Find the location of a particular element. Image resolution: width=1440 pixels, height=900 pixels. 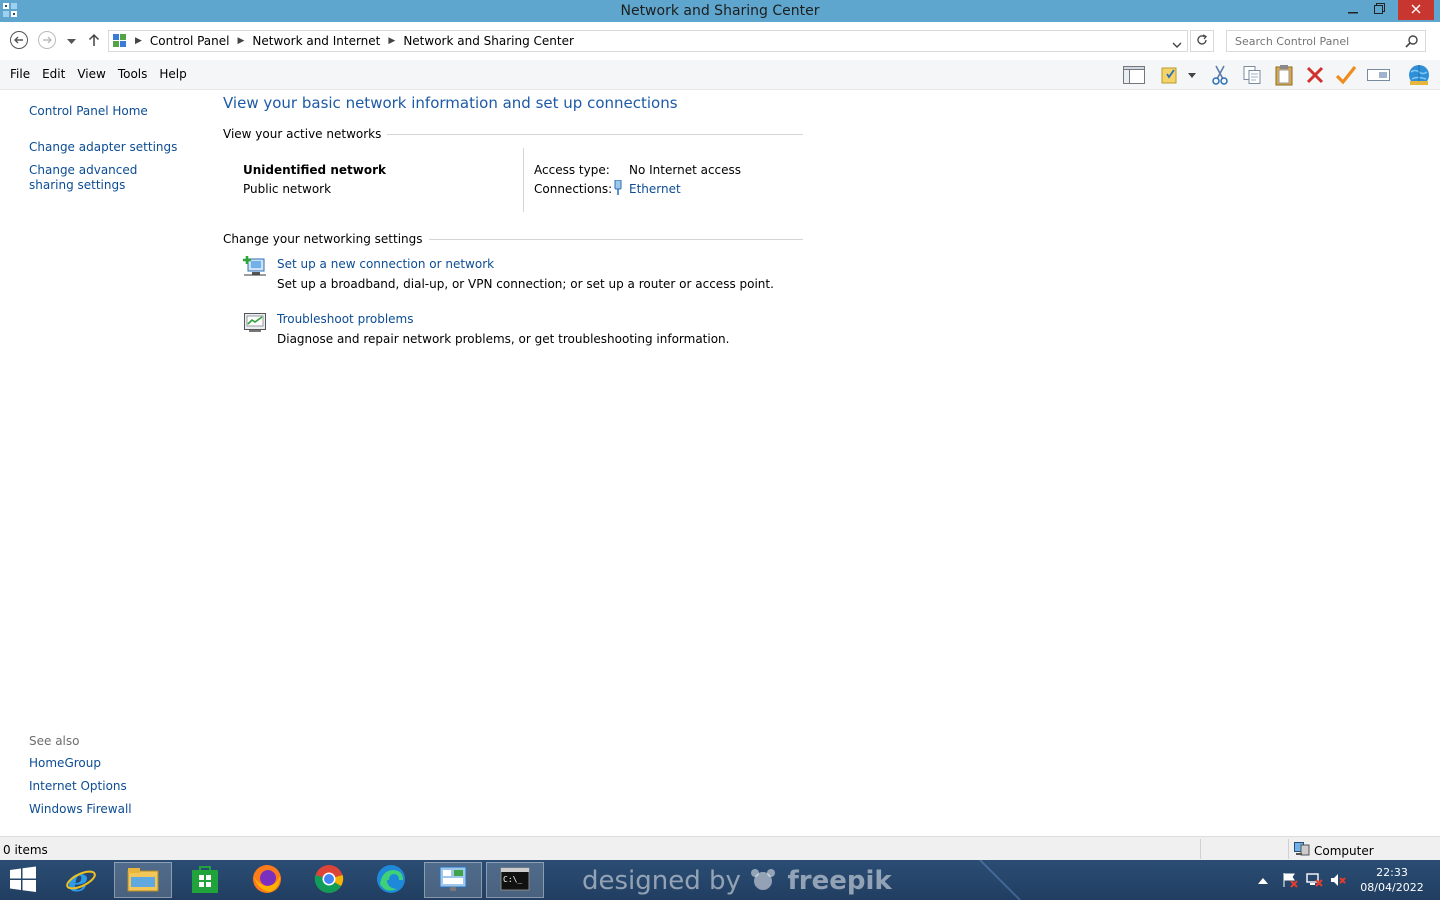

breadcrumb-network-sharing-center: Network and Sharing Center is located at coordinates (488, 41).